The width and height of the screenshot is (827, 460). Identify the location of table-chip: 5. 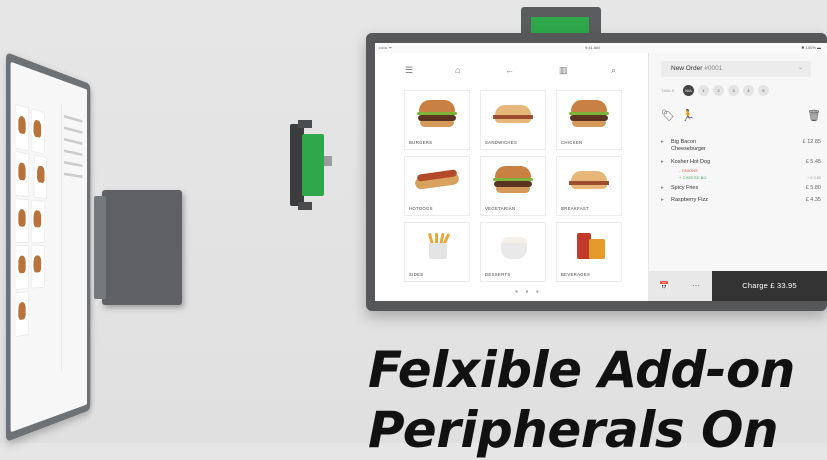
(763, 90).